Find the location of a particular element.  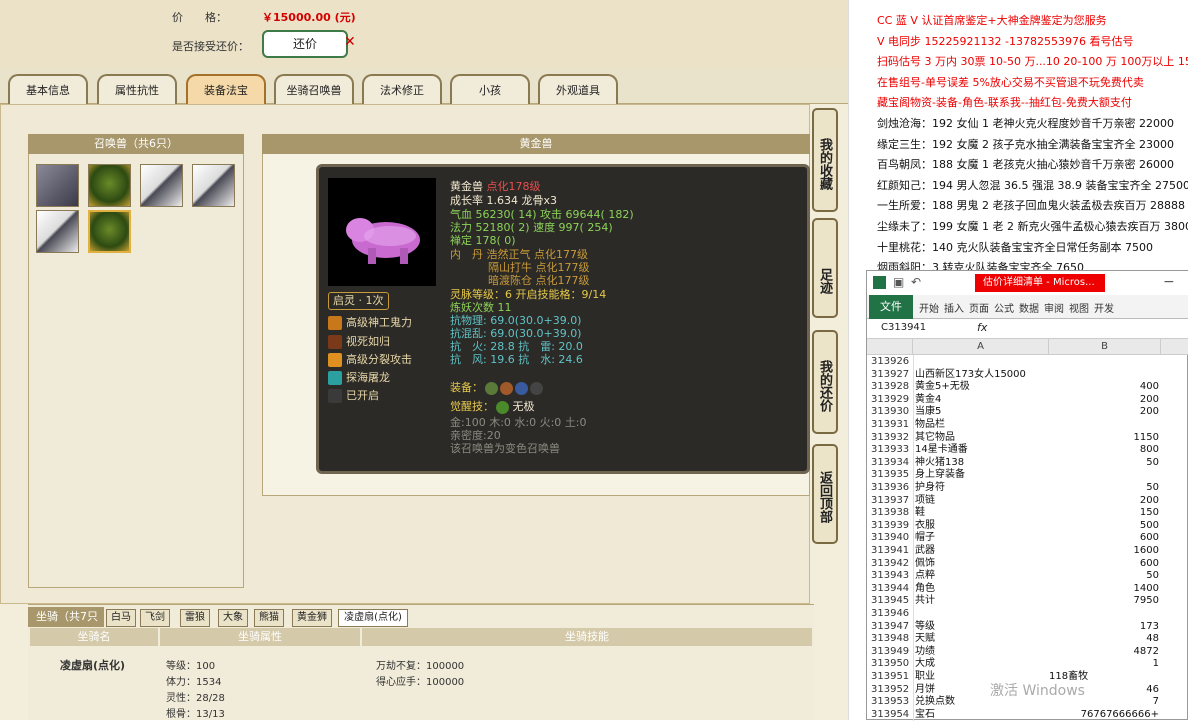

mount-tab-7: 凌虚扇(点化) is located at coordinates (373, 618).